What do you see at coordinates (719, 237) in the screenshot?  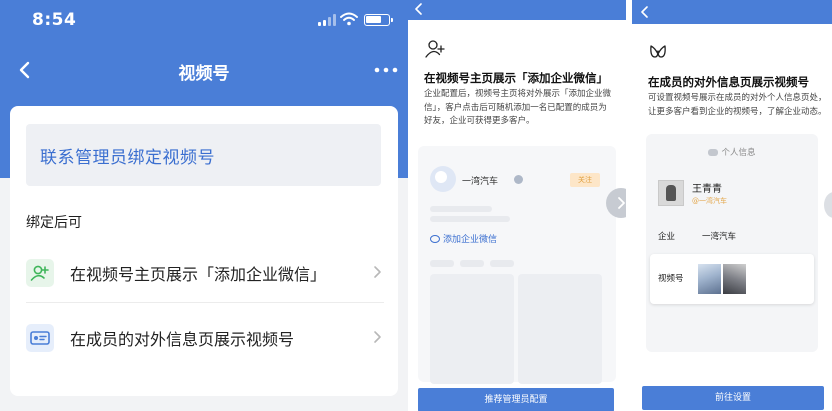 I see `enterprise-value: 一湾汽车` at bounding box center [719, 237].